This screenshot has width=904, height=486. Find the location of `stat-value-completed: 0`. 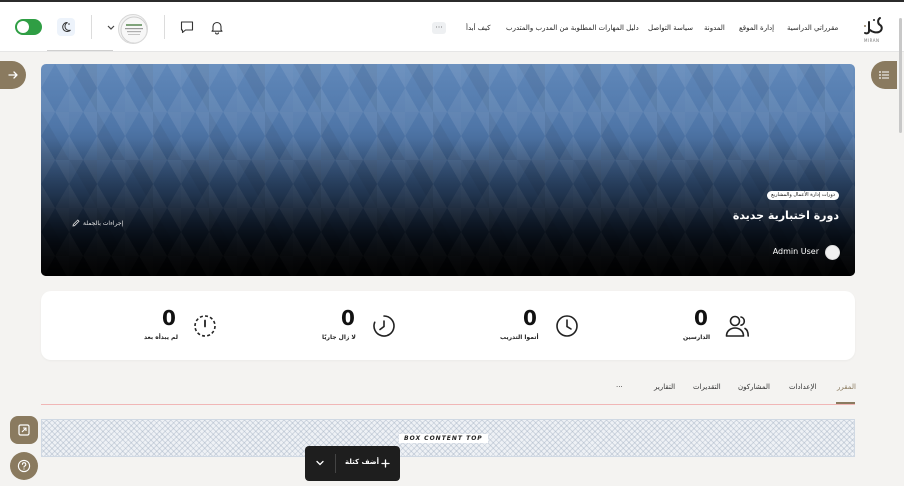

stat-value-completed: 0 is located at coordinates (530, 318).